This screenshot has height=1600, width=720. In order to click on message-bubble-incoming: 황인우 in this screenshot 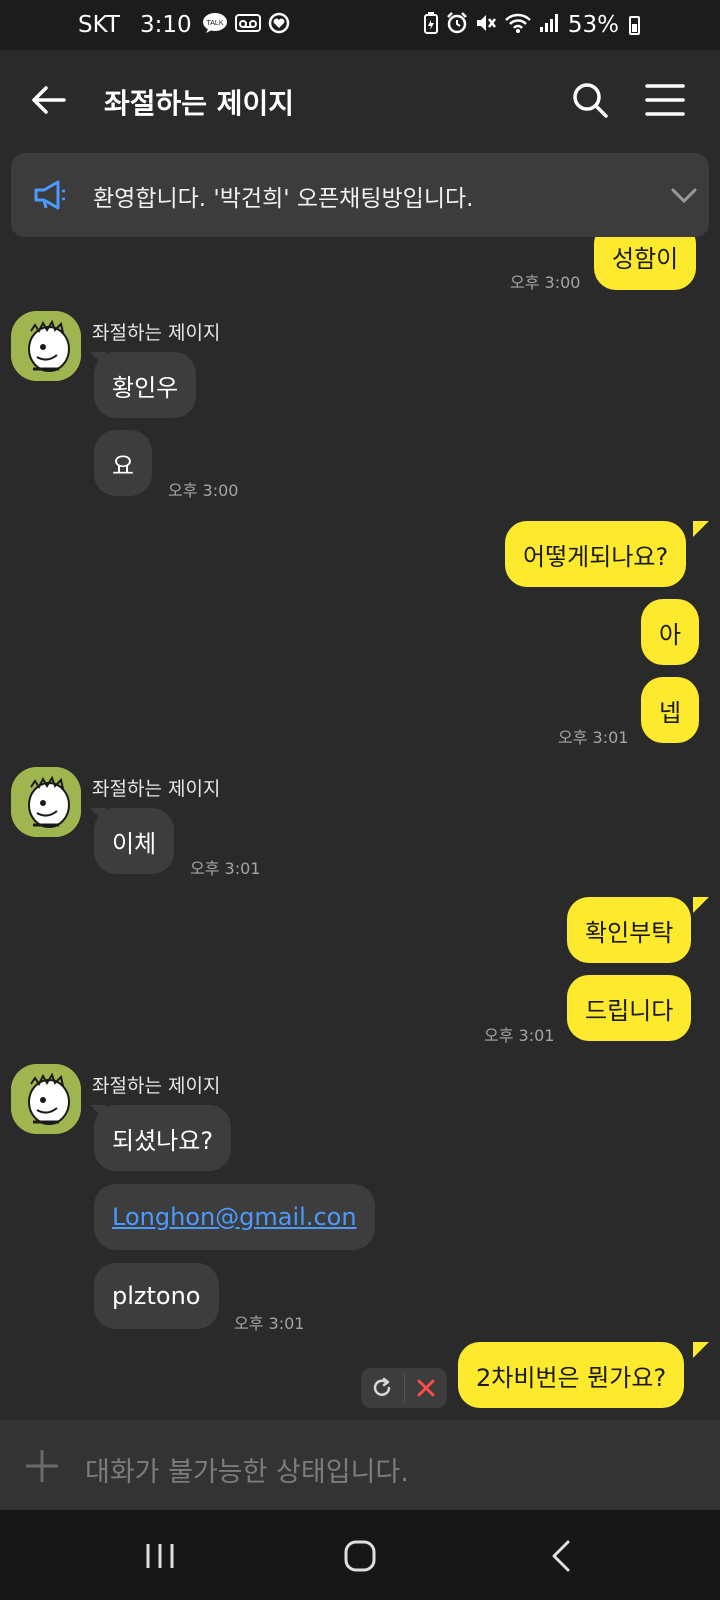, I will do `click(145, 385)`.